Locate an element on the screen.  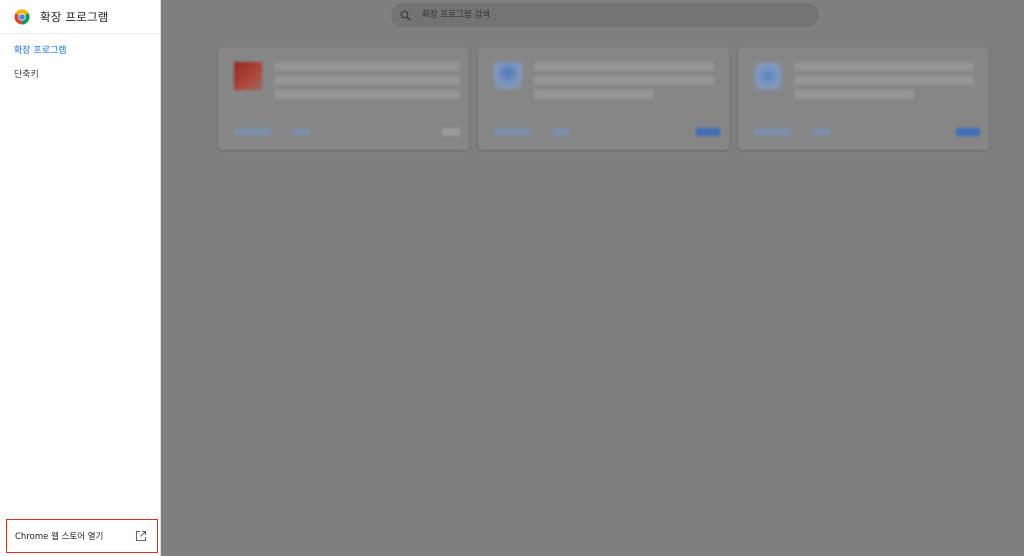
sidebar-title: 확장 프로그램 is located at coordinates (74, 16).